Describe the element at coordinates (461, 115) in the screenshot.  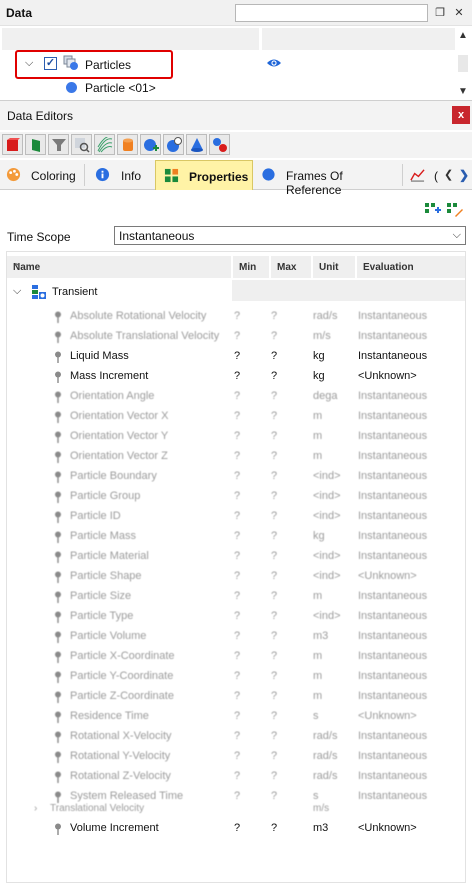
I see `data-editors-close-button: x` at that location.